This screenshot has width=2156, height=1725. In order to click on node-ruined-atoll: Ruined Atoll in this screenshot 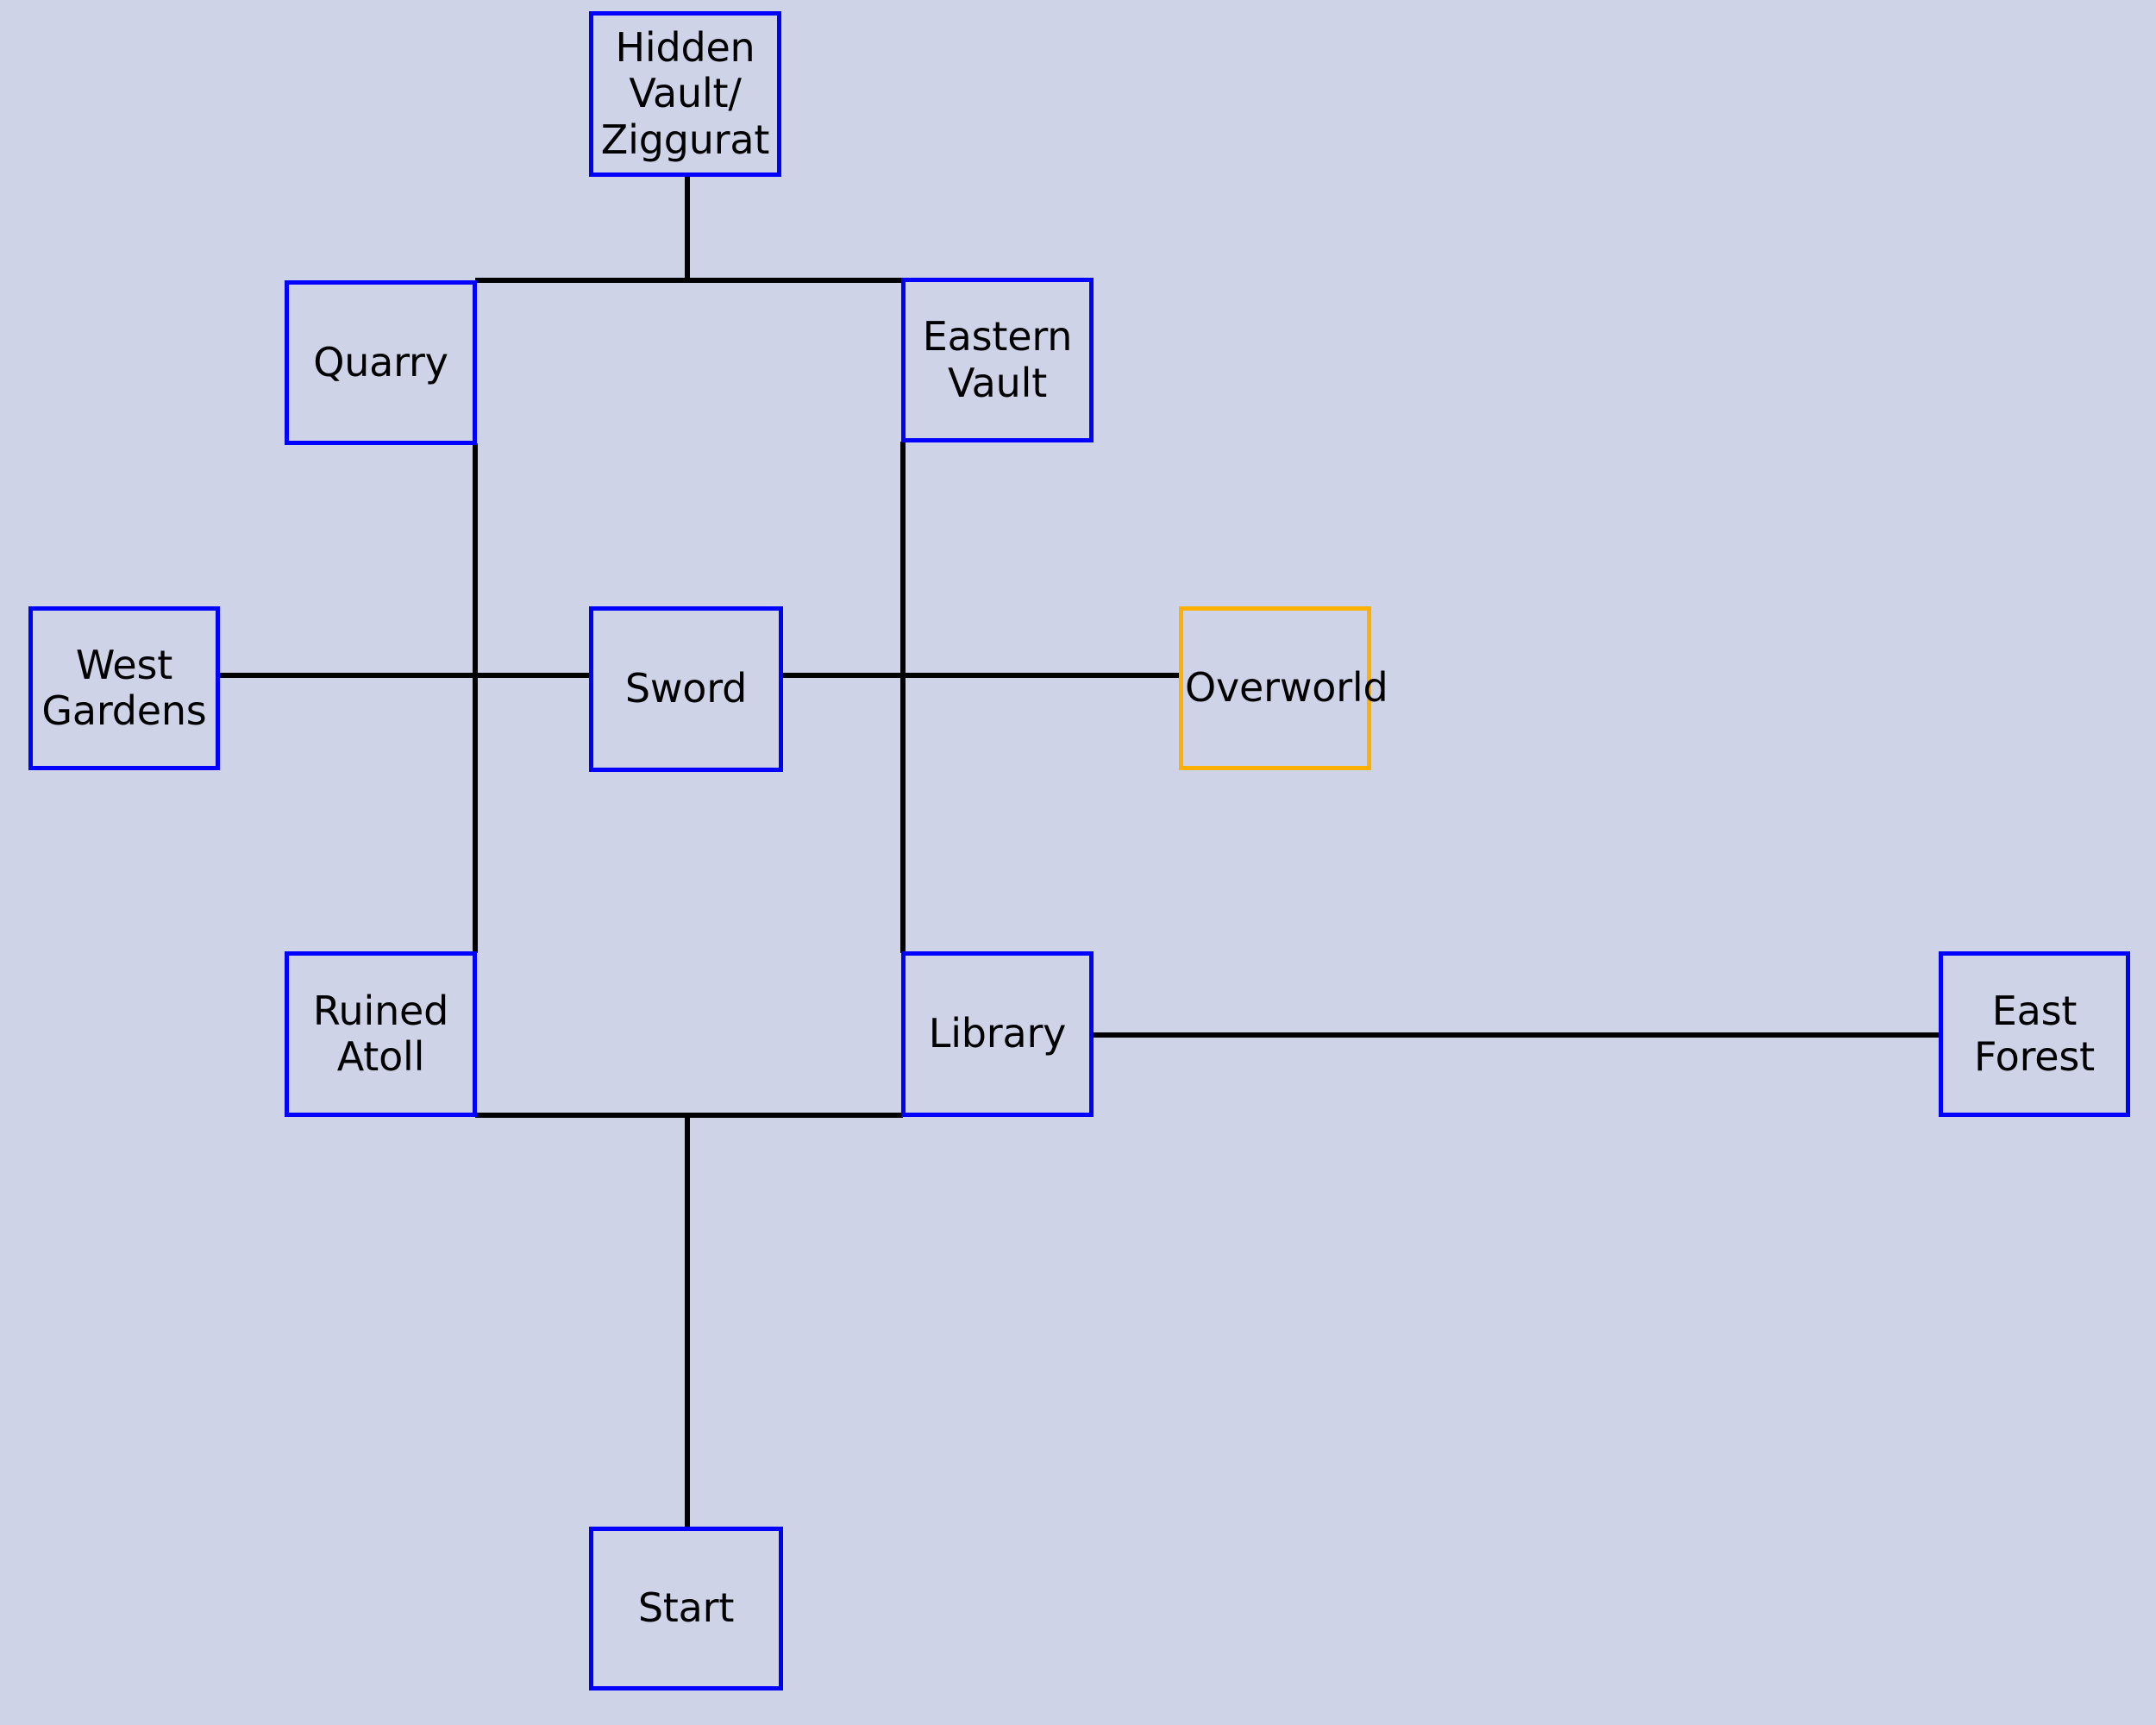, I will do `click(381, 1034)`.